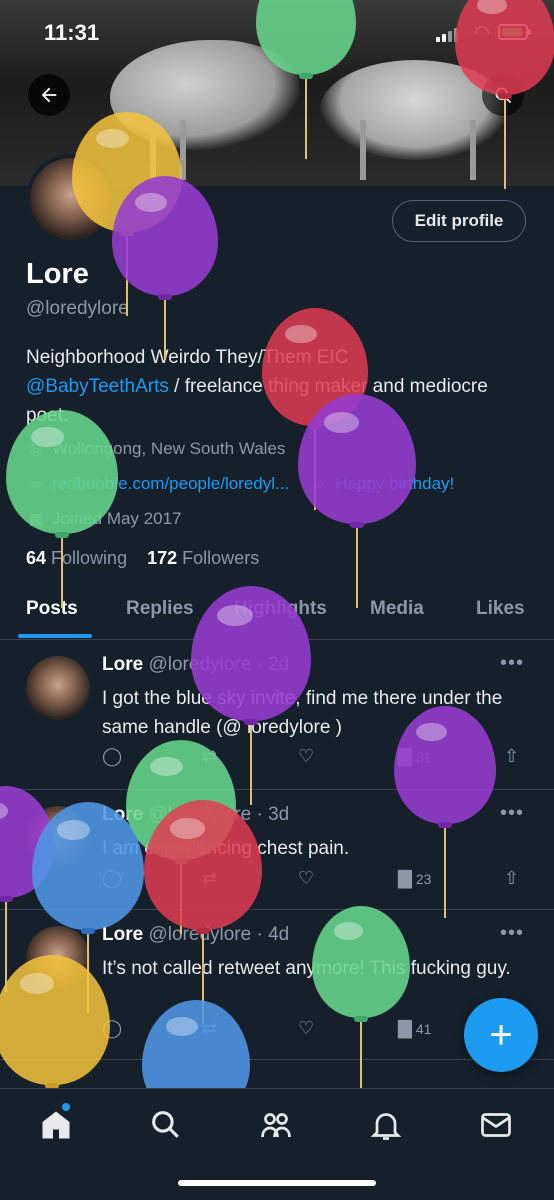 This screenshot has height=1200, width=554. I want to click on plus-icon: +, so click(501, 1035).